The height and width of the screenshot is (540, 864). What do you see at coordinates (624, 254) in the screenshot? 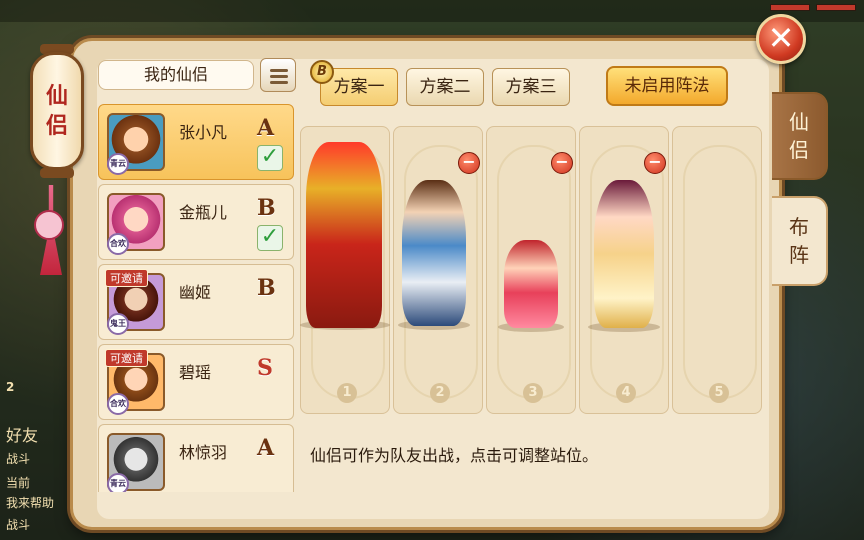
I see `hero-sprite-companion` at bounding box center [624, 254].